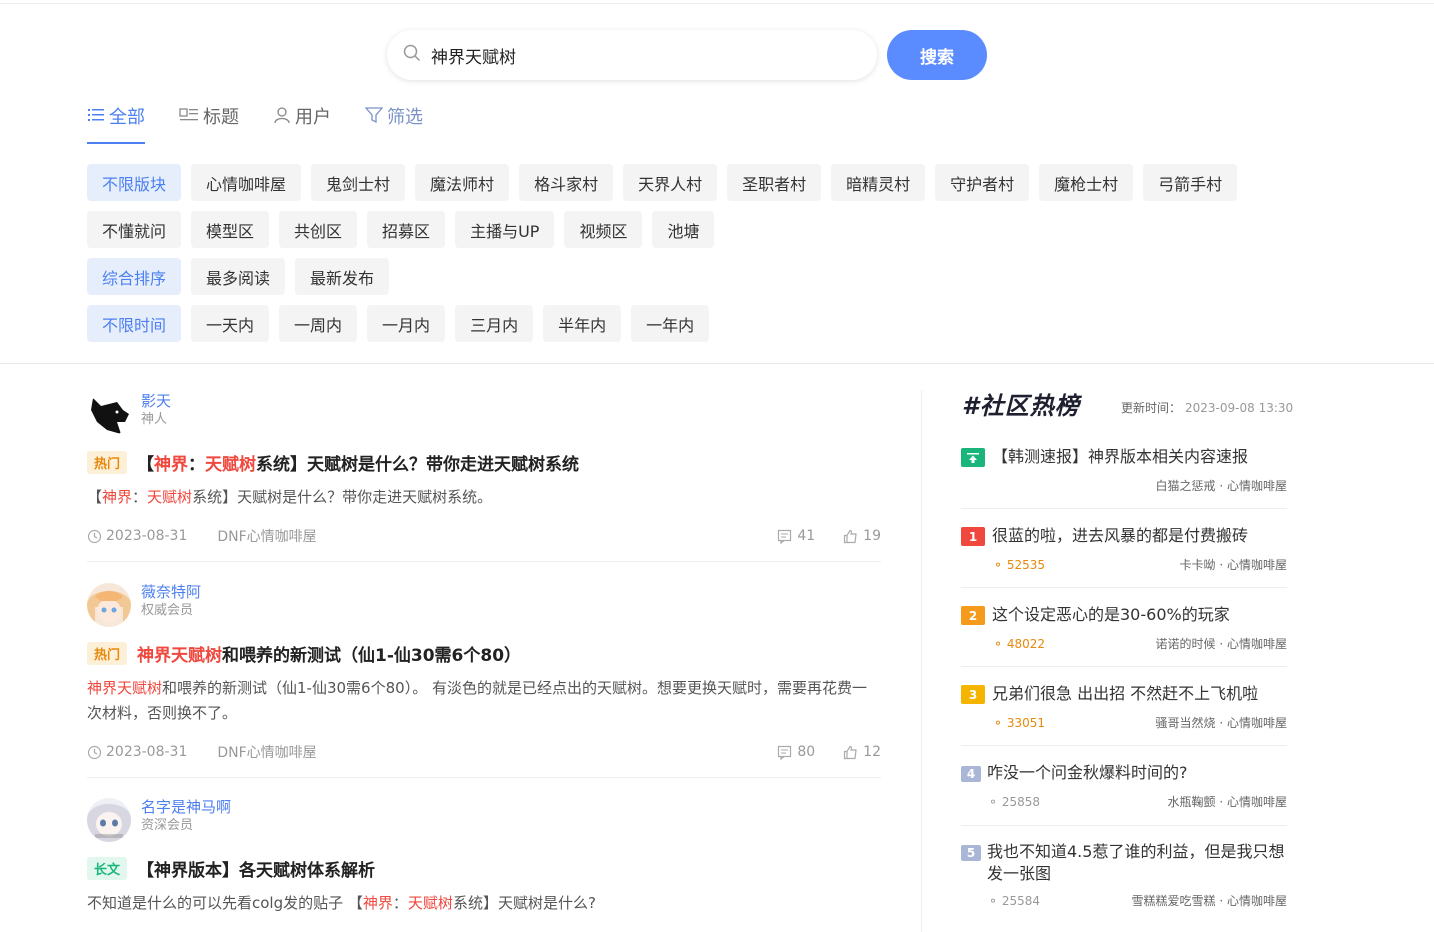 The image size is (1434, 932). Describe the element at coordinates (603, 229) in the screenshot. I see `forum-chip: 视频区` at that location.